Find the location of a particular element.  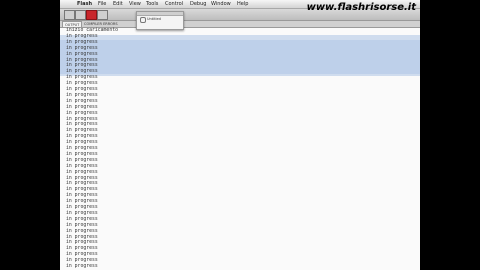

menu-window: Window is located at coordinates (221, 4).